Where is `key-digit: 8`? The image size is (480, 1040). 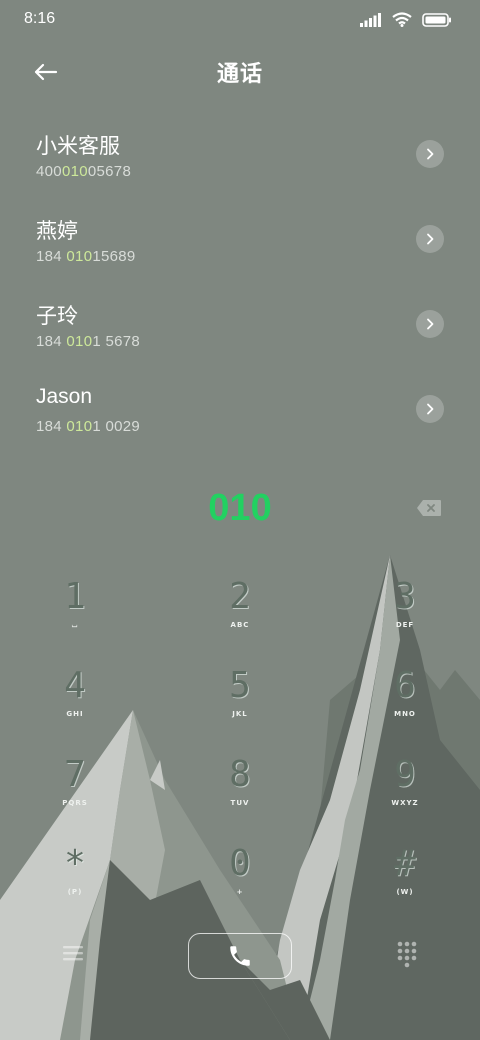
key-digit: 8 is located at coordinates (240, 774).